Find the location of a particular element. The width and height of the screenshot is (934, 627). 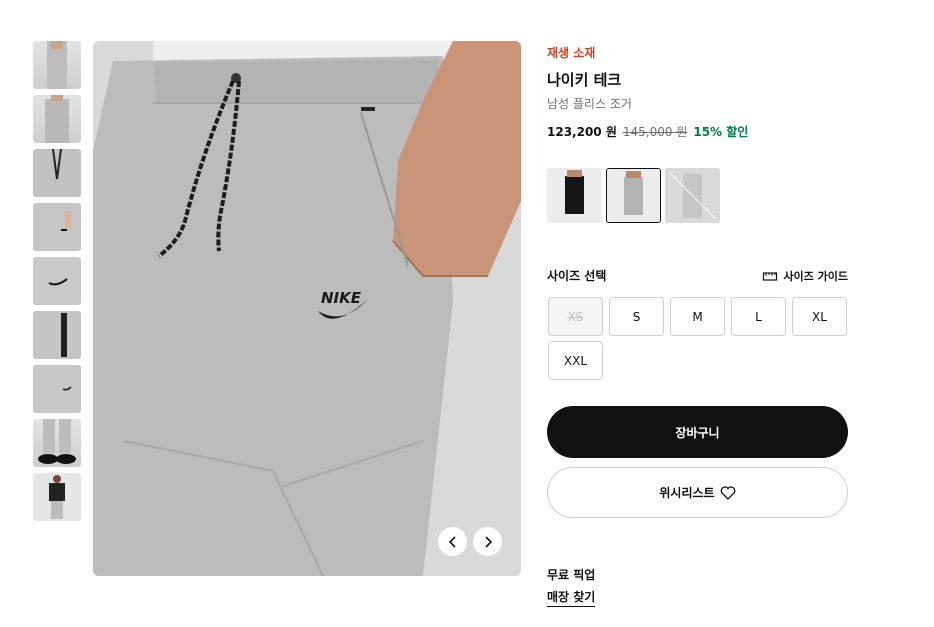

size-option-s: S is located at coordinates (636, 316).